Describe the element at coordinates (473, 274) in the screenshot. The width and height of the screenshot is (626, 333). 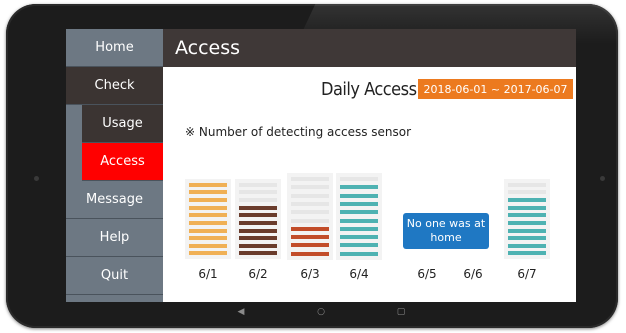
I see `x-tick-label: 6/6` at that location.